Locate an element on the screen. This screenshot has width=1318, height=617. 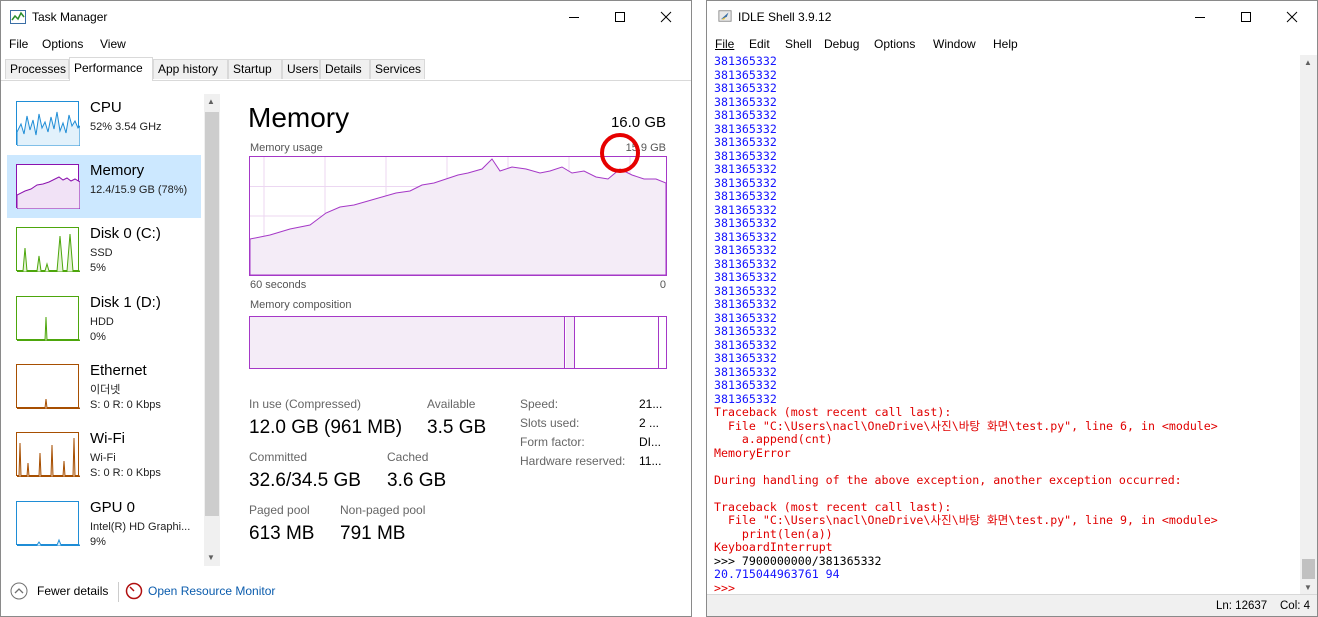
idle-titlebar: IDLE Shell 3.9.12 is located at coordinates (1012, 17).